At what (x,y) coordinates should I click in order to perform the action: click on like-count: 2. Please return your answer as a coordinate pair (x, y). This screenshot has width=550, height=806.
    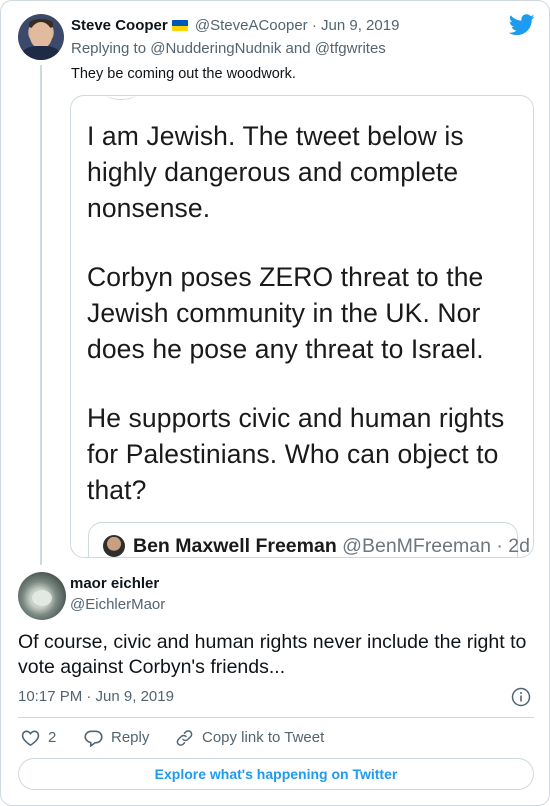
    Looking at the image, I should click on (52, 737).